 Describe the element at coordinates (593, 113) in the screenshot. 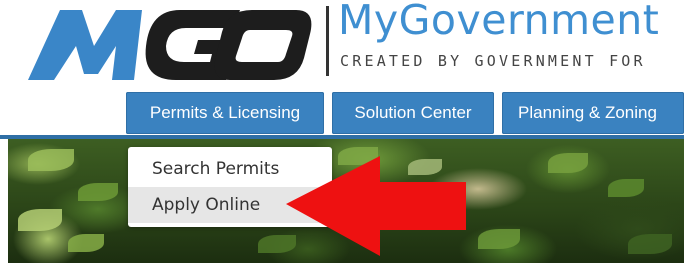

I see `nav-tab-planning-zoning: Planning & Zoning` at that location.